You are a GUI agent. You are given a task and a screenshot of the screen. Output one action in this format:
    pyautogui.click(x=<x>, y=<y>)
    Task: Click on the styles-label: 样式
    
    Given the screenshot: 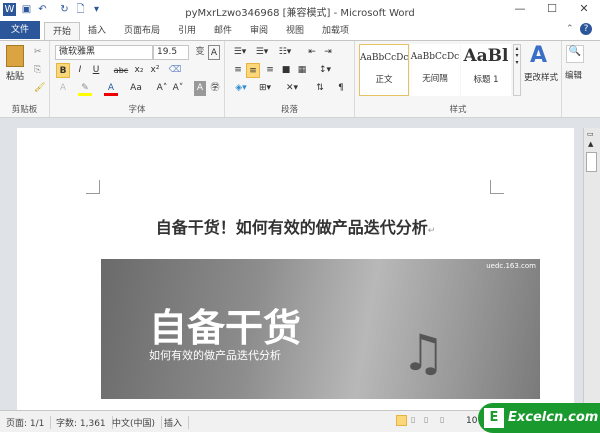 What is the action you would take?
    pyautogui.click(x=458, y=110)
    